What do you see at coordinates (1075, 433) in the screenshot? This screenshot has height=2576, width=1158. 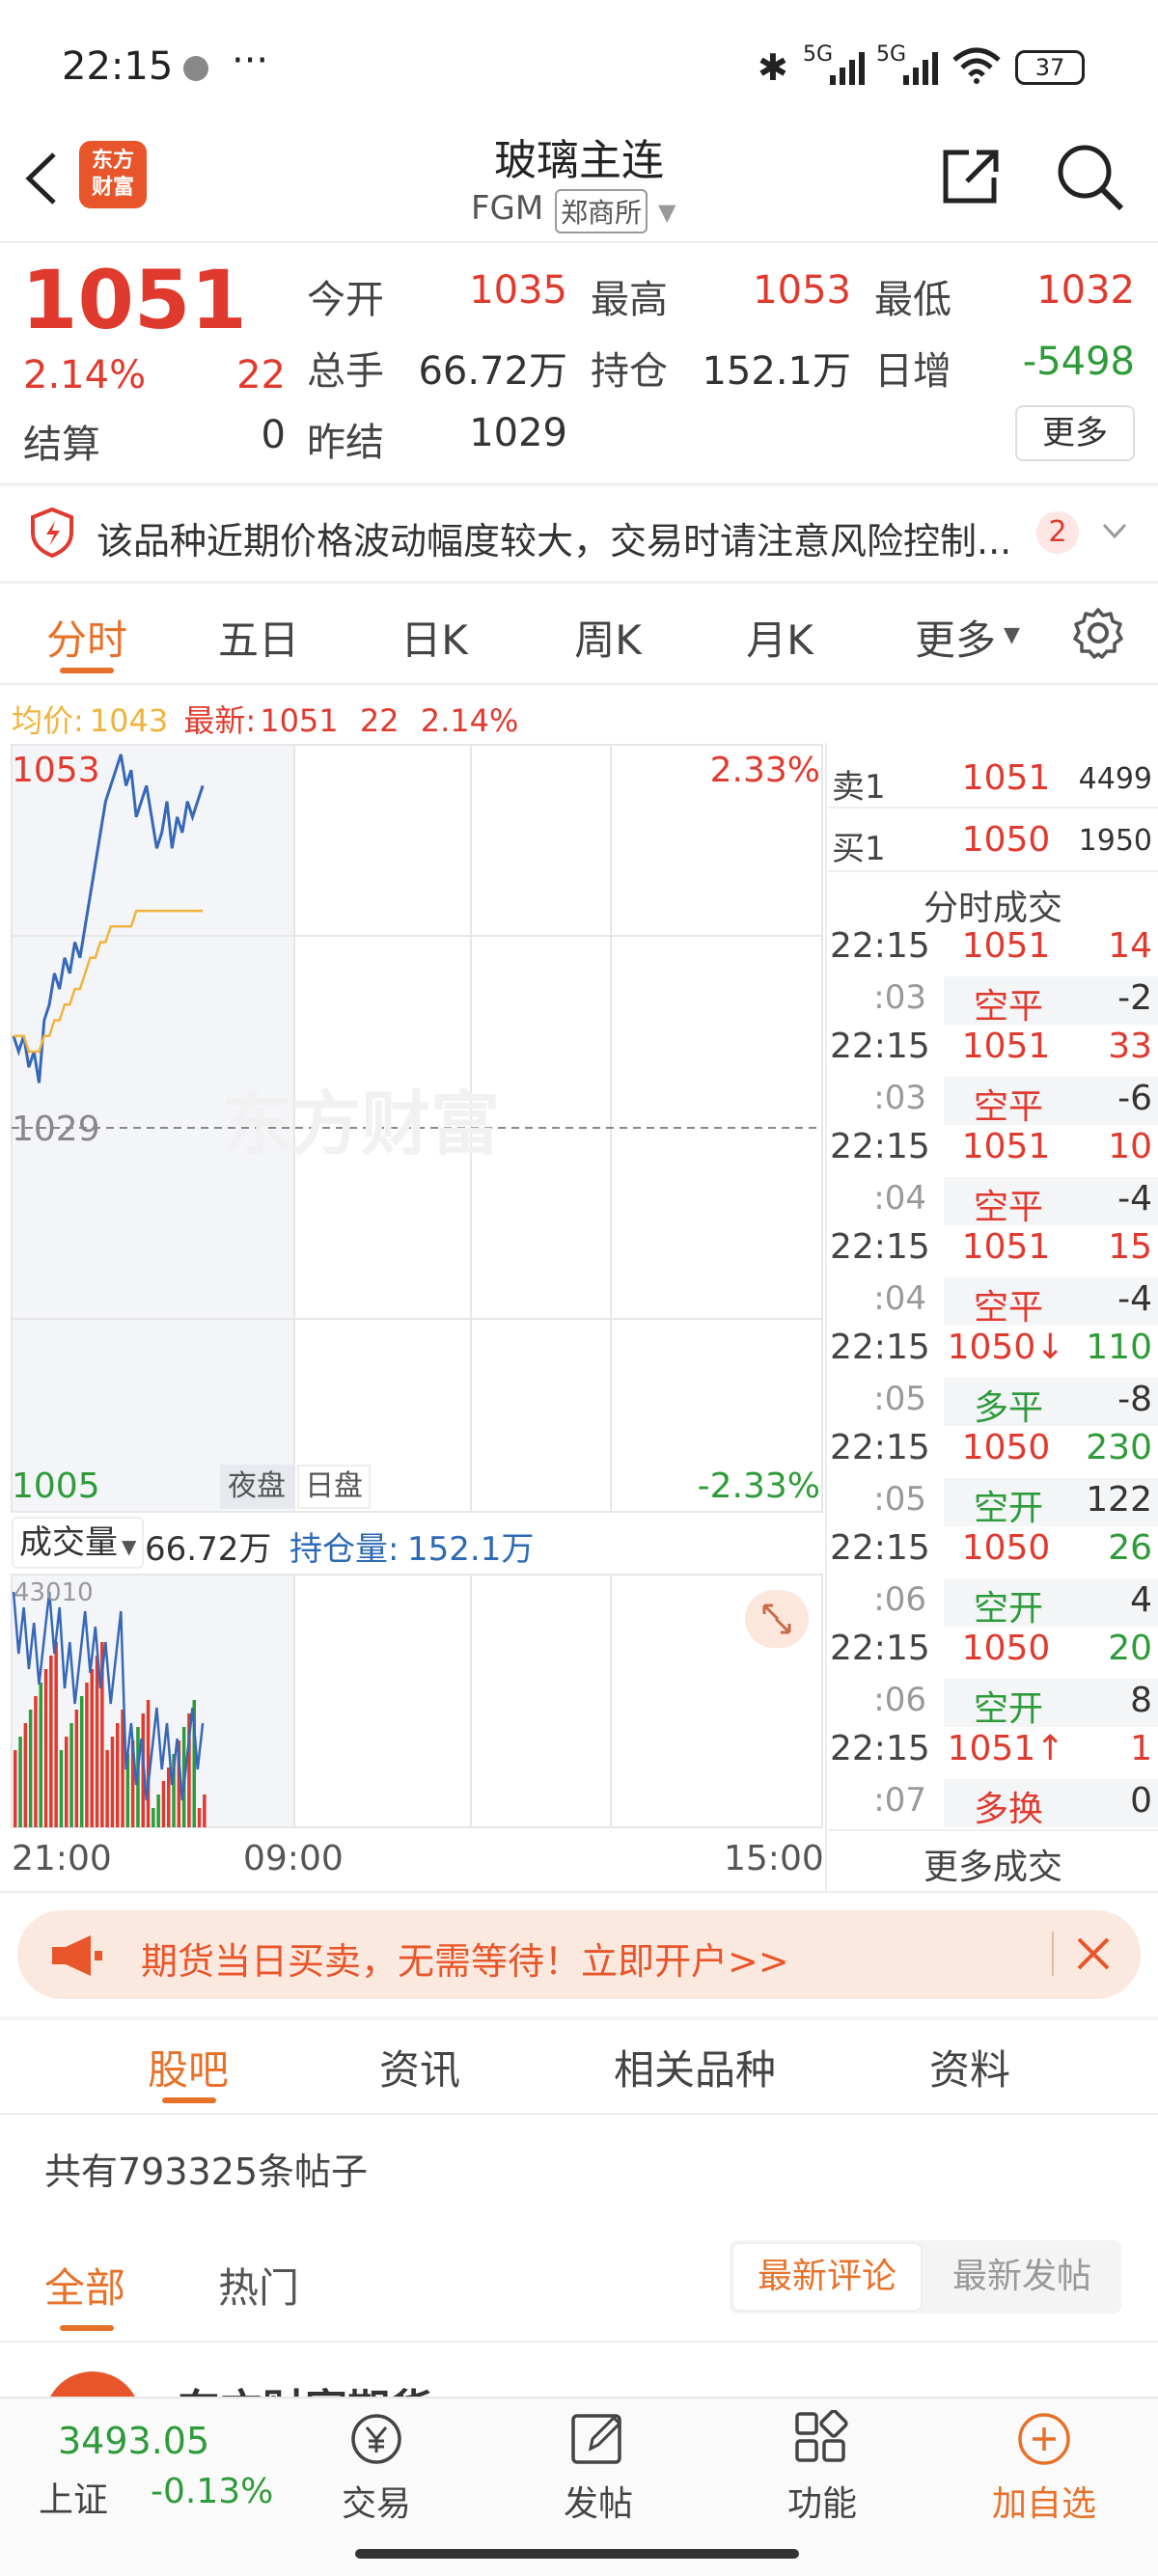 I see `more-quote-button: 更多` at bounding box center [1075, 433].